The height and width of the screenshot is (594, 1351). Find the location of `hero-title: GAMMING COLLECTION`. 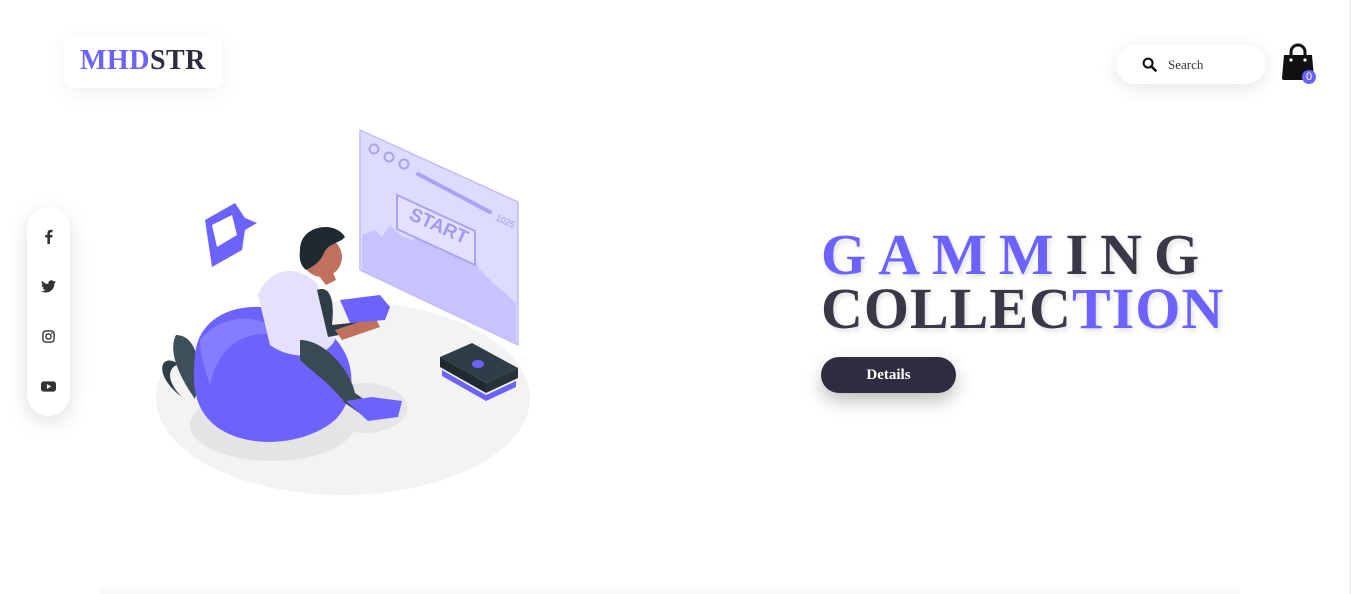

hero-title: GAMMING COLLECTION is located at coordinates (1022, 282).